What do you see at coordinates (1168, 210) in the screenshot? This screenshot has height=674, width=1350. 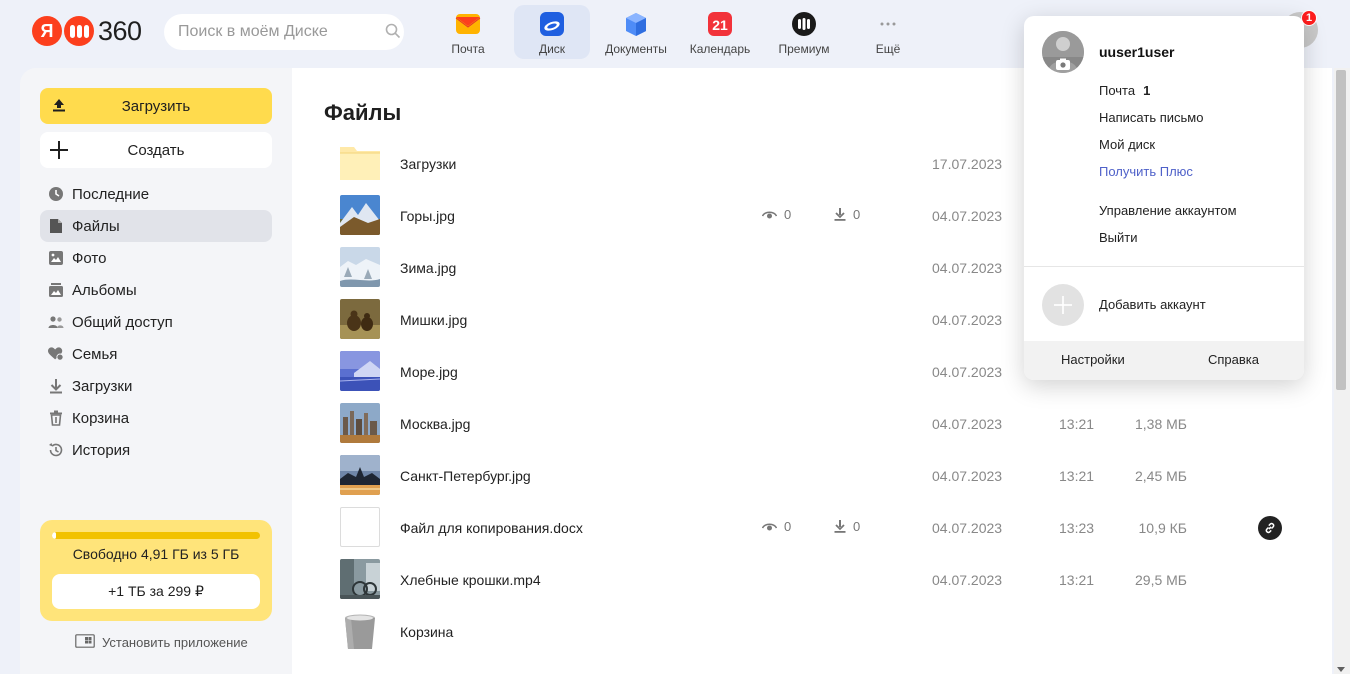 I see `popup-manage-account-link: Управление аккаунтом` at bounding box center [1168, 210].